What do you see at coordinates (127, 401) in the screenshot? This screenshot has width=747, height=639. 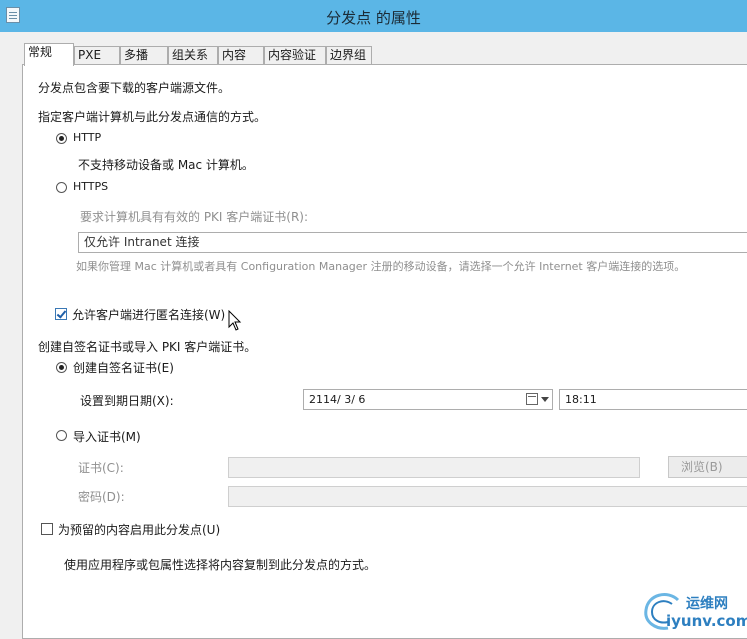 I see `expiry-date-label: 设置到期日期(X):` at bounding box center [127, 401].